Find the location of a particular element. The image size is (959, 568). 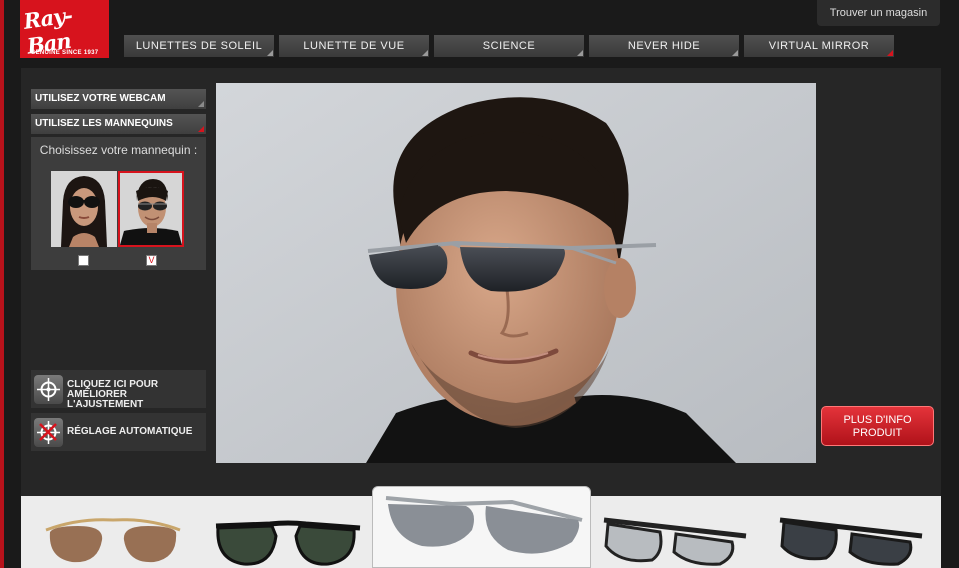

product-aviator-gold is located at coordinates (113, 537).